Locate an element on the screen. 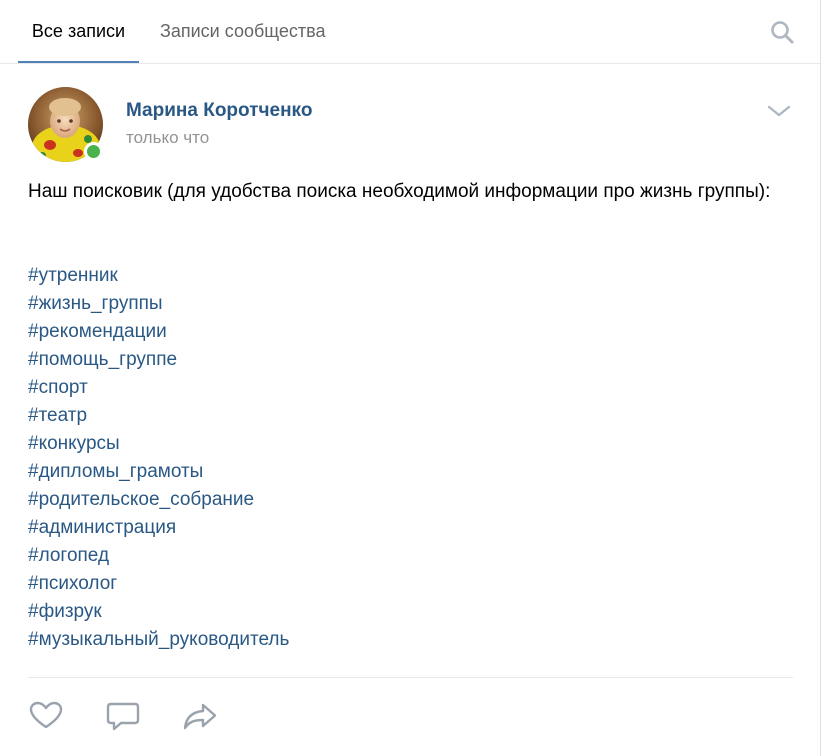 Image resolution: width=825 pixels, height=756 pixels. hashtag-link: #родительское_собрание is located at coordinates (408, 500).